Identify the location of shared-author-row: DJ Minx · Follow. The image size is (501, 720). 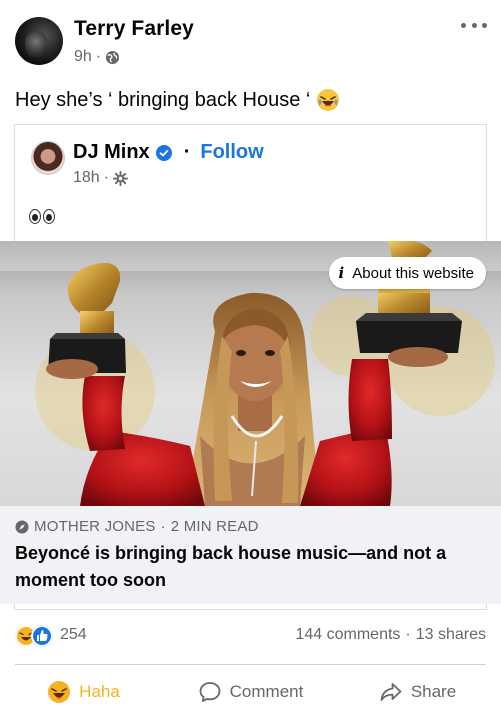
(168, 152).